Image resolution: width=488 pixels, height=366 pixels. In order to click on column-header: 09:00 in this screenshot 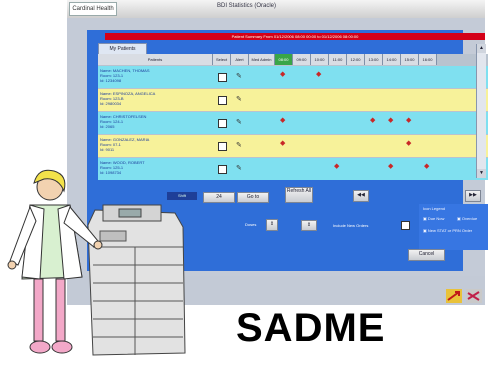, I will do `click(302, 59)`.